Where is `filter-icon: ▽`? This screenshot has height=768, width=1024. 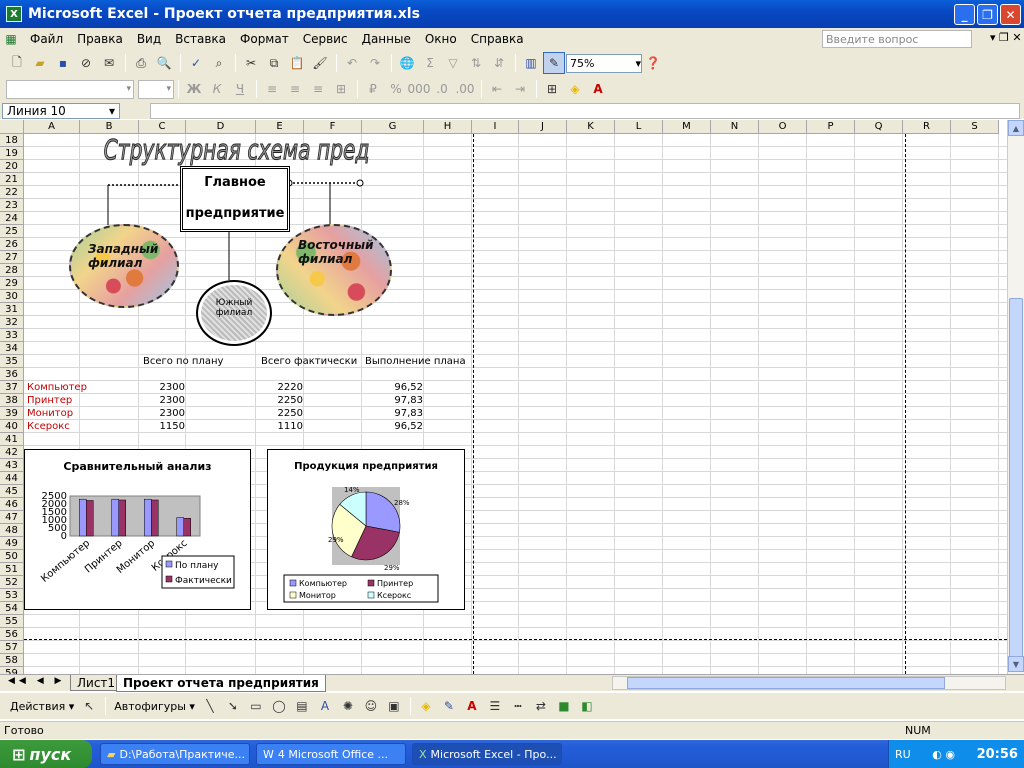 filter-icon: ▽ is located at coordinates (453, 63).